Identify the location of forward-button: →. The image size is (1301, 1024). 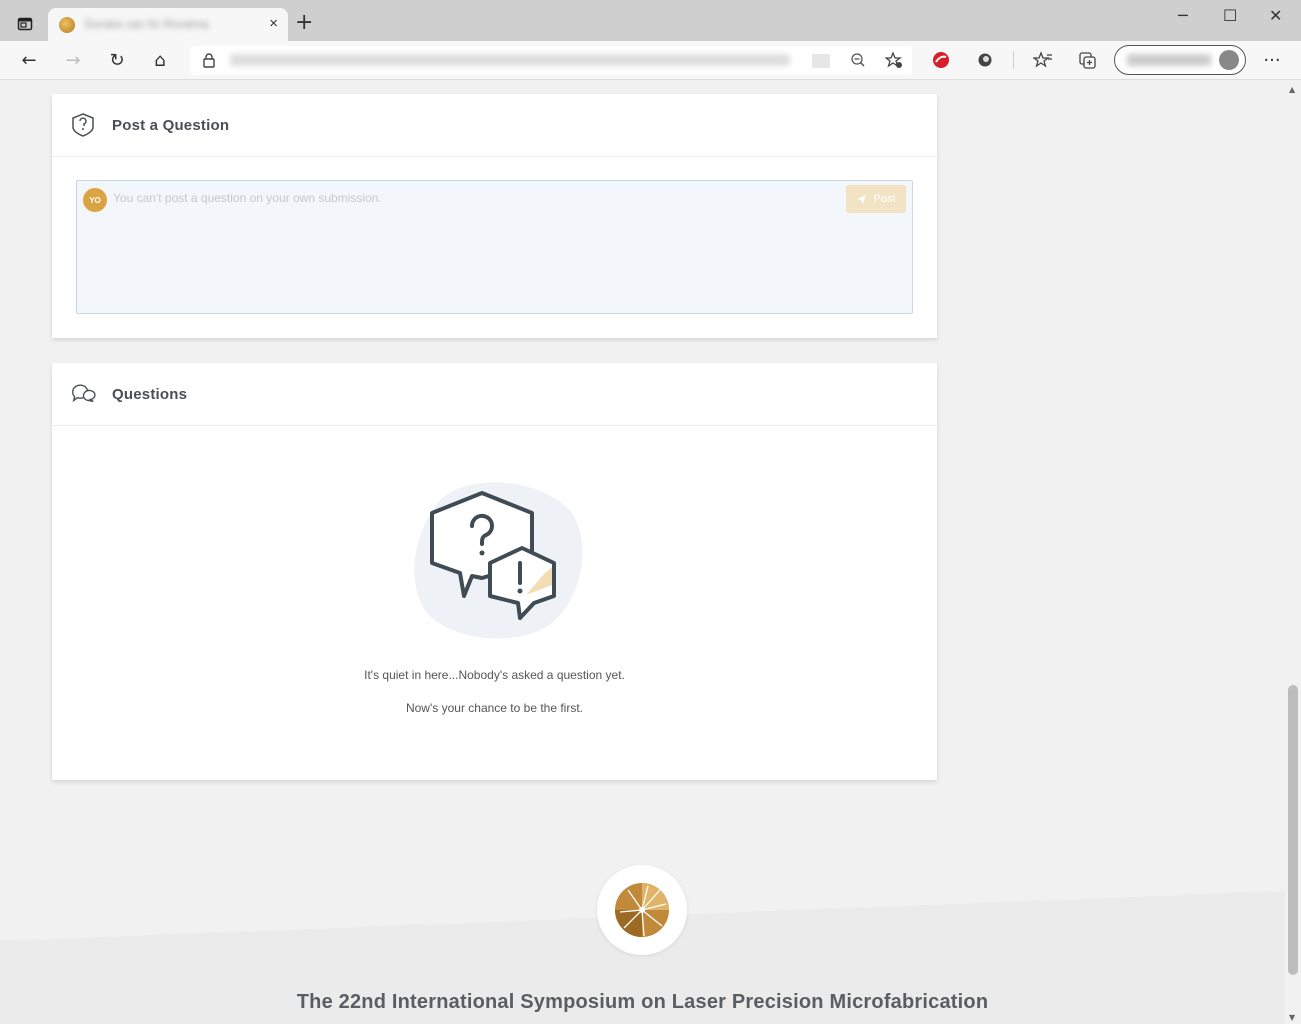
(73, 60).